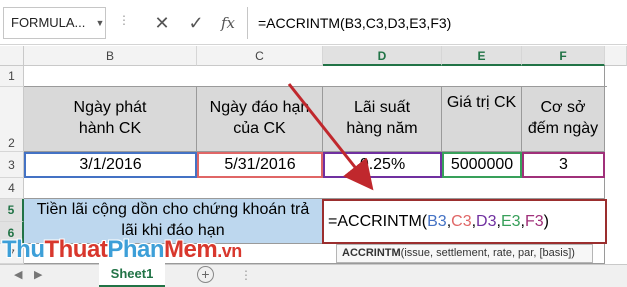  What do you see at coordinates (205, 274) in the screenshot?
I see `add-sheet-icon: +` at bounding box center [205, 274].